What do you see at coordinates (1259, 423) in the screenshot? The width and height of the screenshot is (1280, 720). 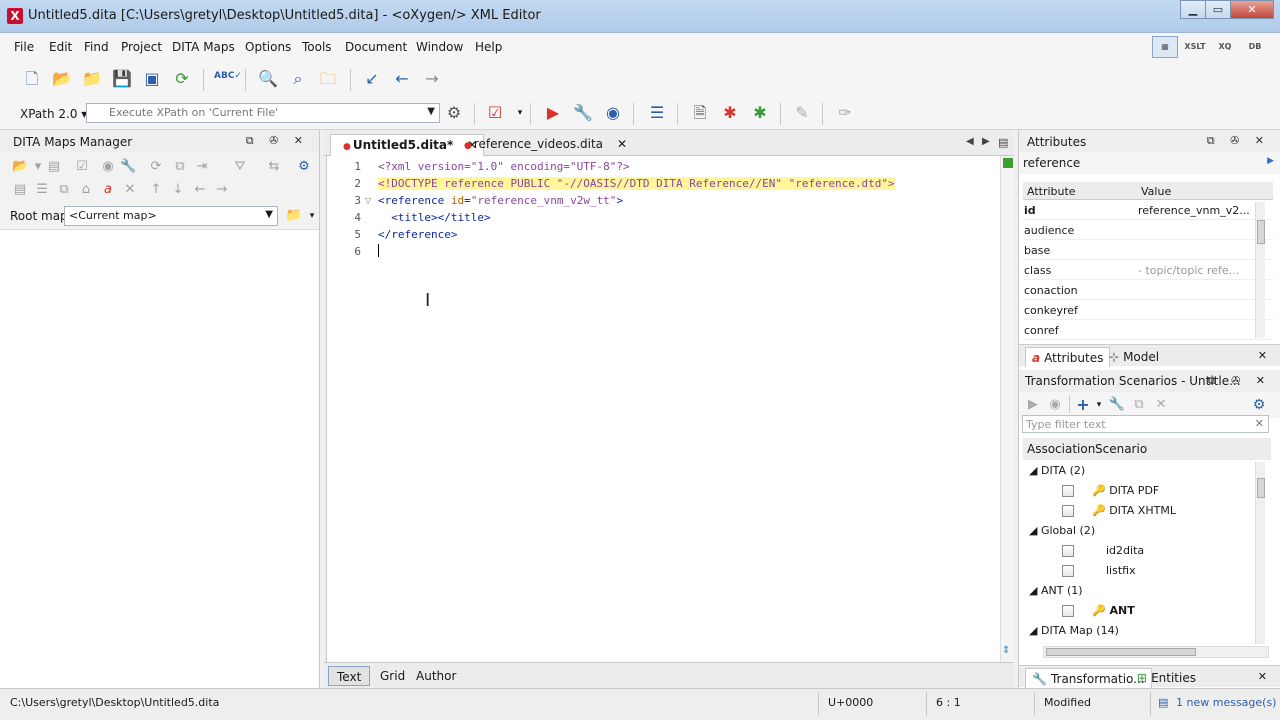 I see `clear-filter-icon: ✕` at bounding box center [1259, 423].